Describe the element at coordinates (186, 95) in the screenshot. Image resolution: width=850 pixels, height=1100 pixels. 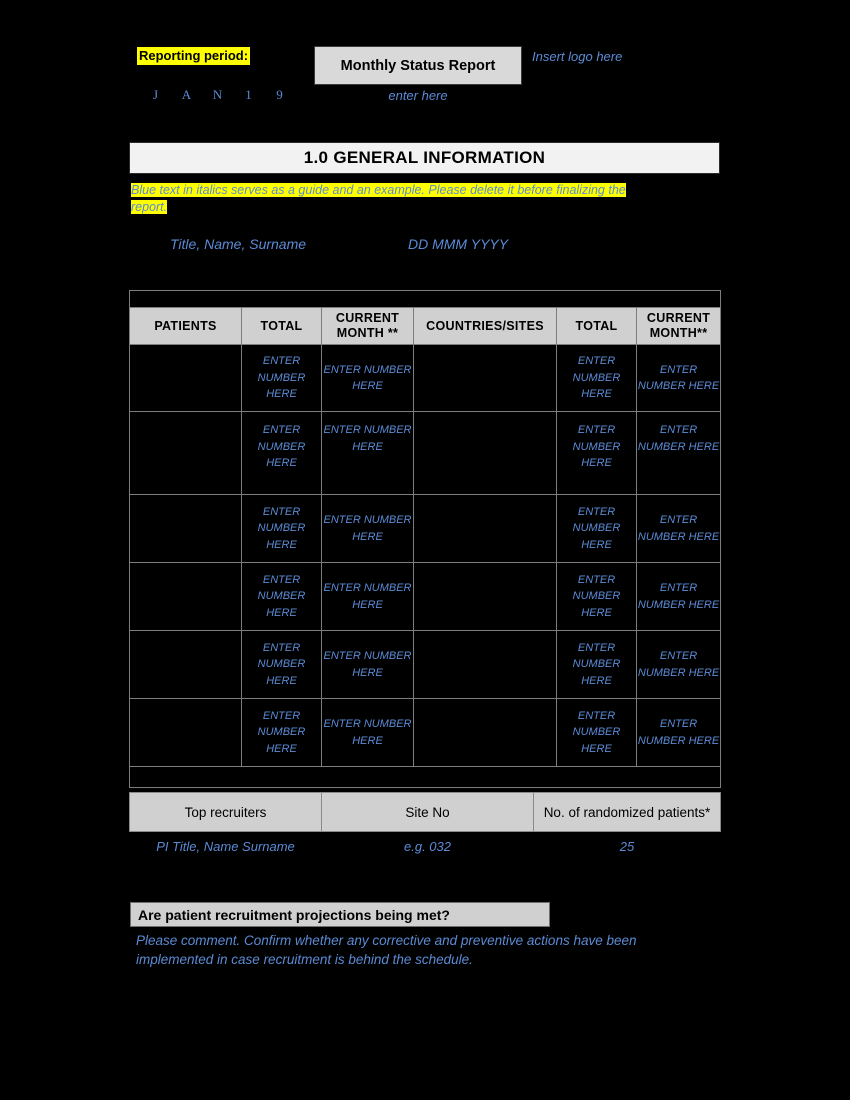
I see `period-char-1: A` at that location.